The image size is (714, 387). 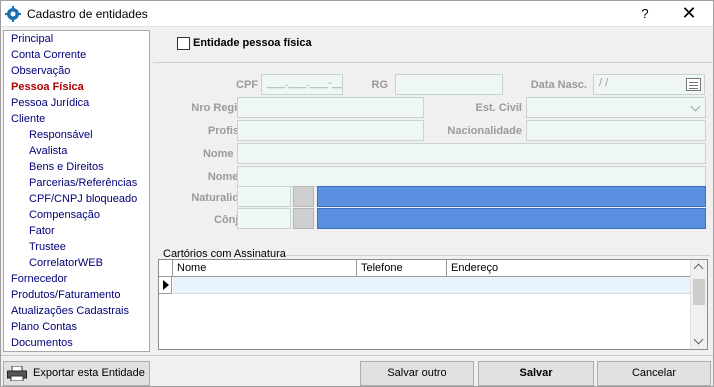 I want to click on divider, so click(x=432, y=62).